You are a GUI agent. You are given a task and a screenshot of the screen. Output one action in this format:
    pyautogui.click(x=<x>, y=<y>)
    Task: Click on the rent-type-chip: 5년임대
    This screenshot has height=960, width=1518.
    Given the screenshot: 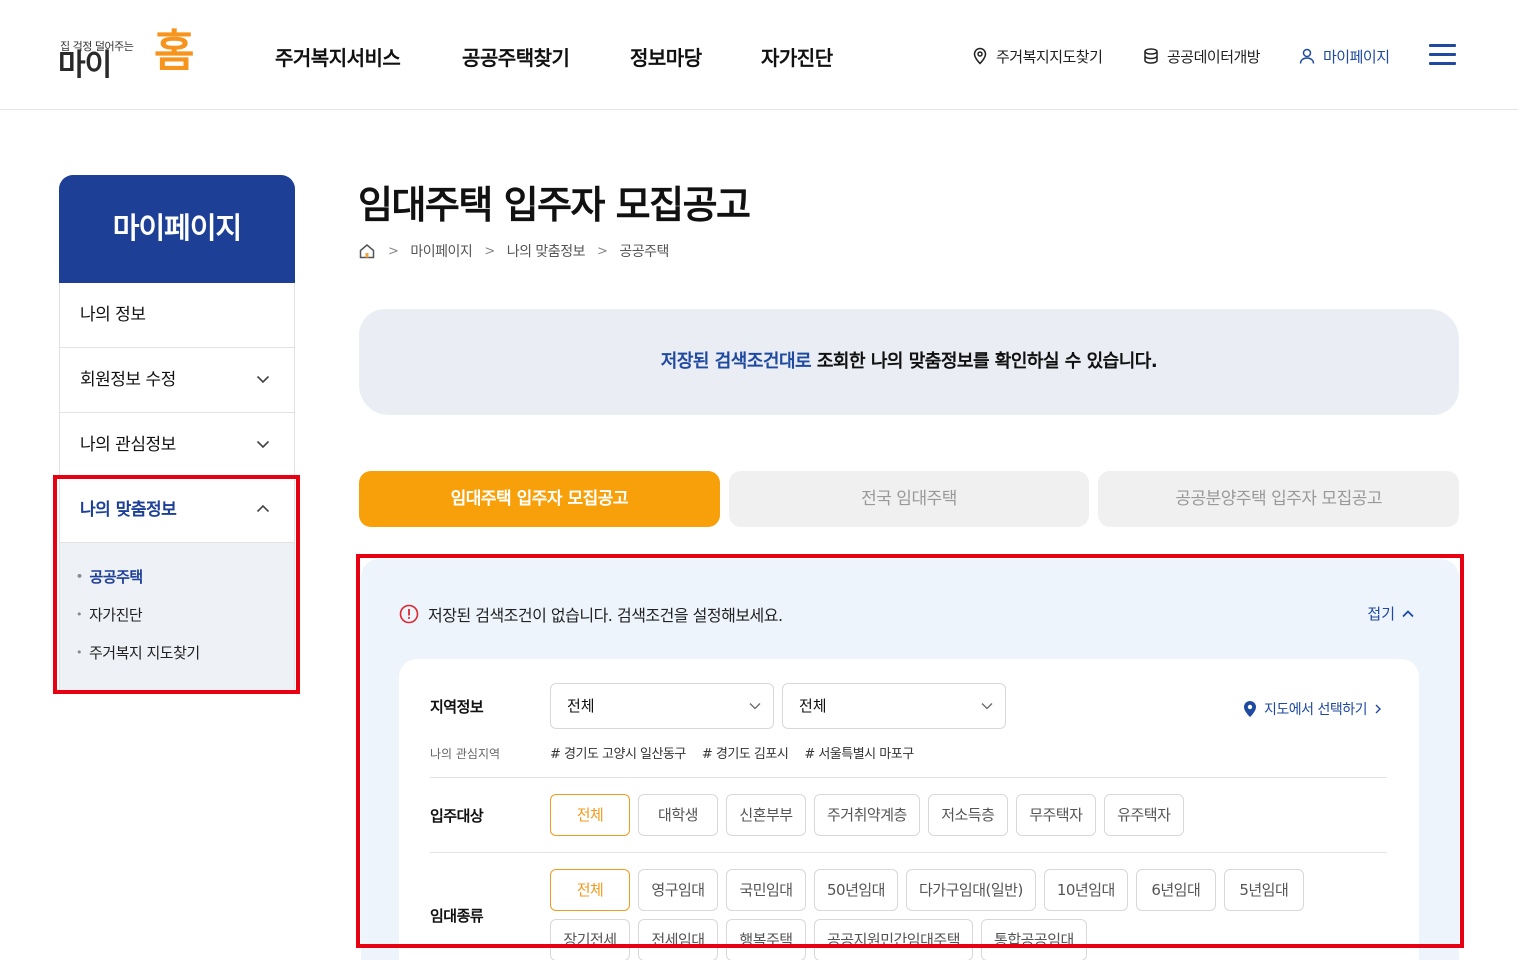 What is the action you would take?
    pyautogui.click(x=1263, y=890)
    